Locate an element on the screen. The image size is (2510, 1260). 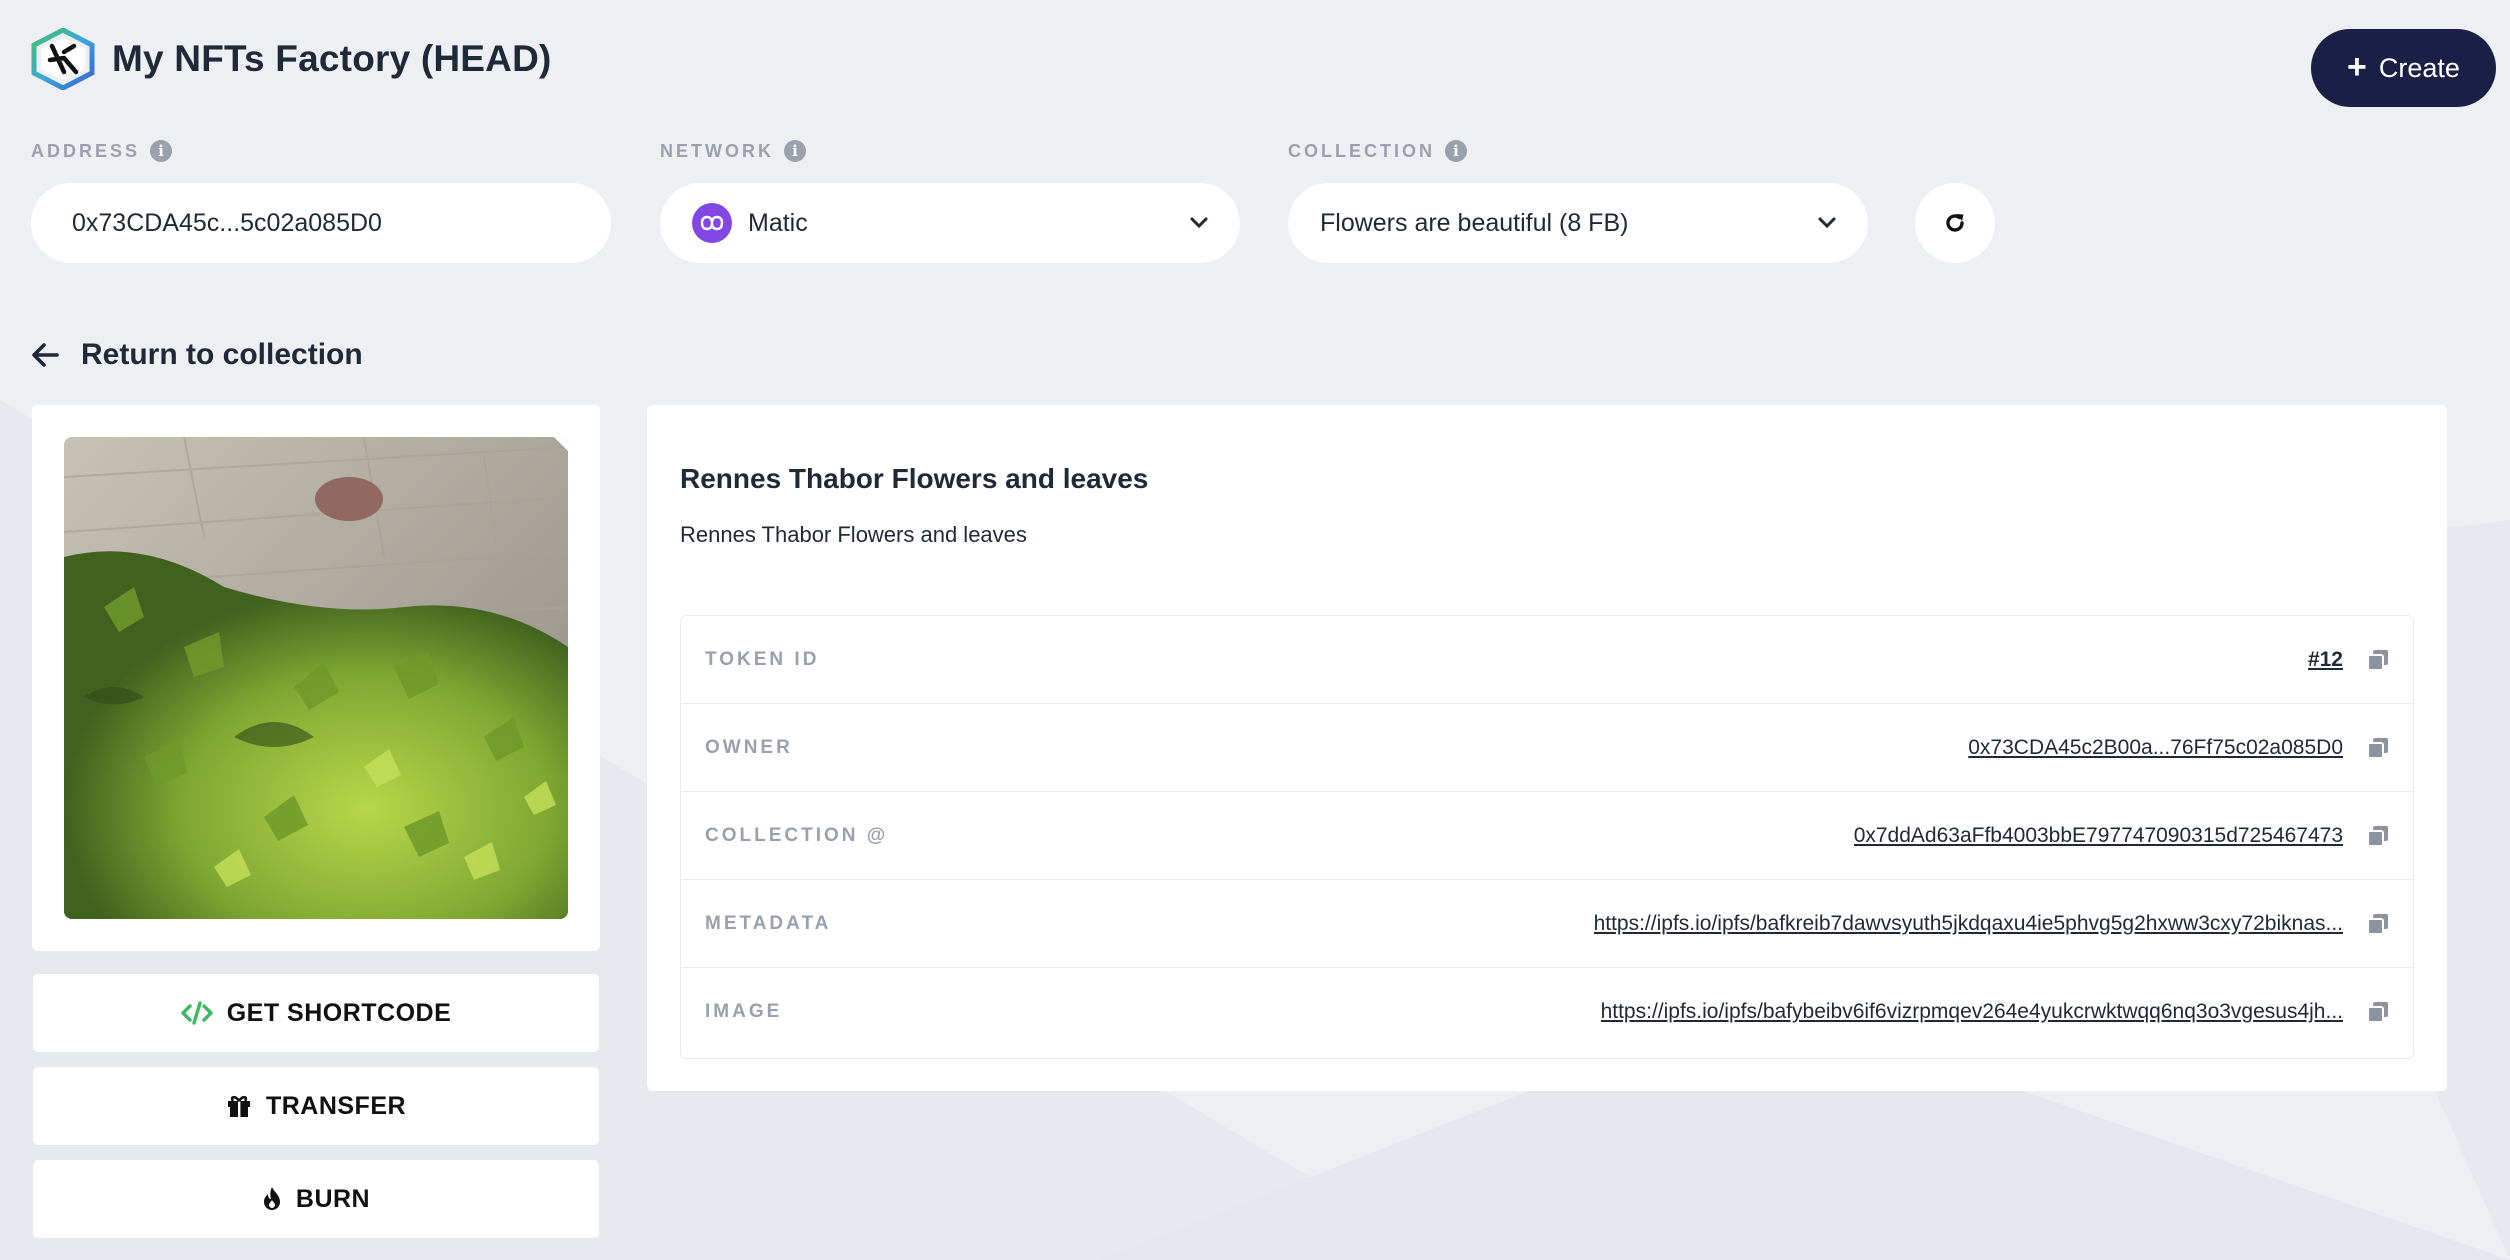
polygon-icon is located at coordinates (712, 223).